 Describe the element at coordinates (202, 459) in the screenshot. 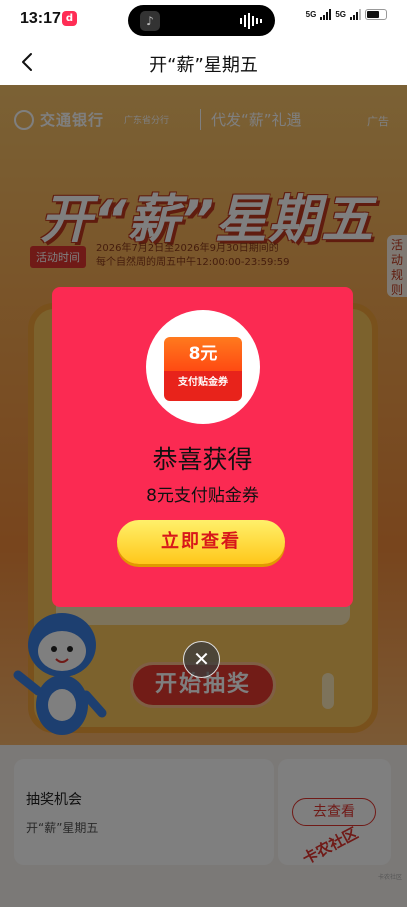

I see `congrats-title: 恭喜获得` at that location.